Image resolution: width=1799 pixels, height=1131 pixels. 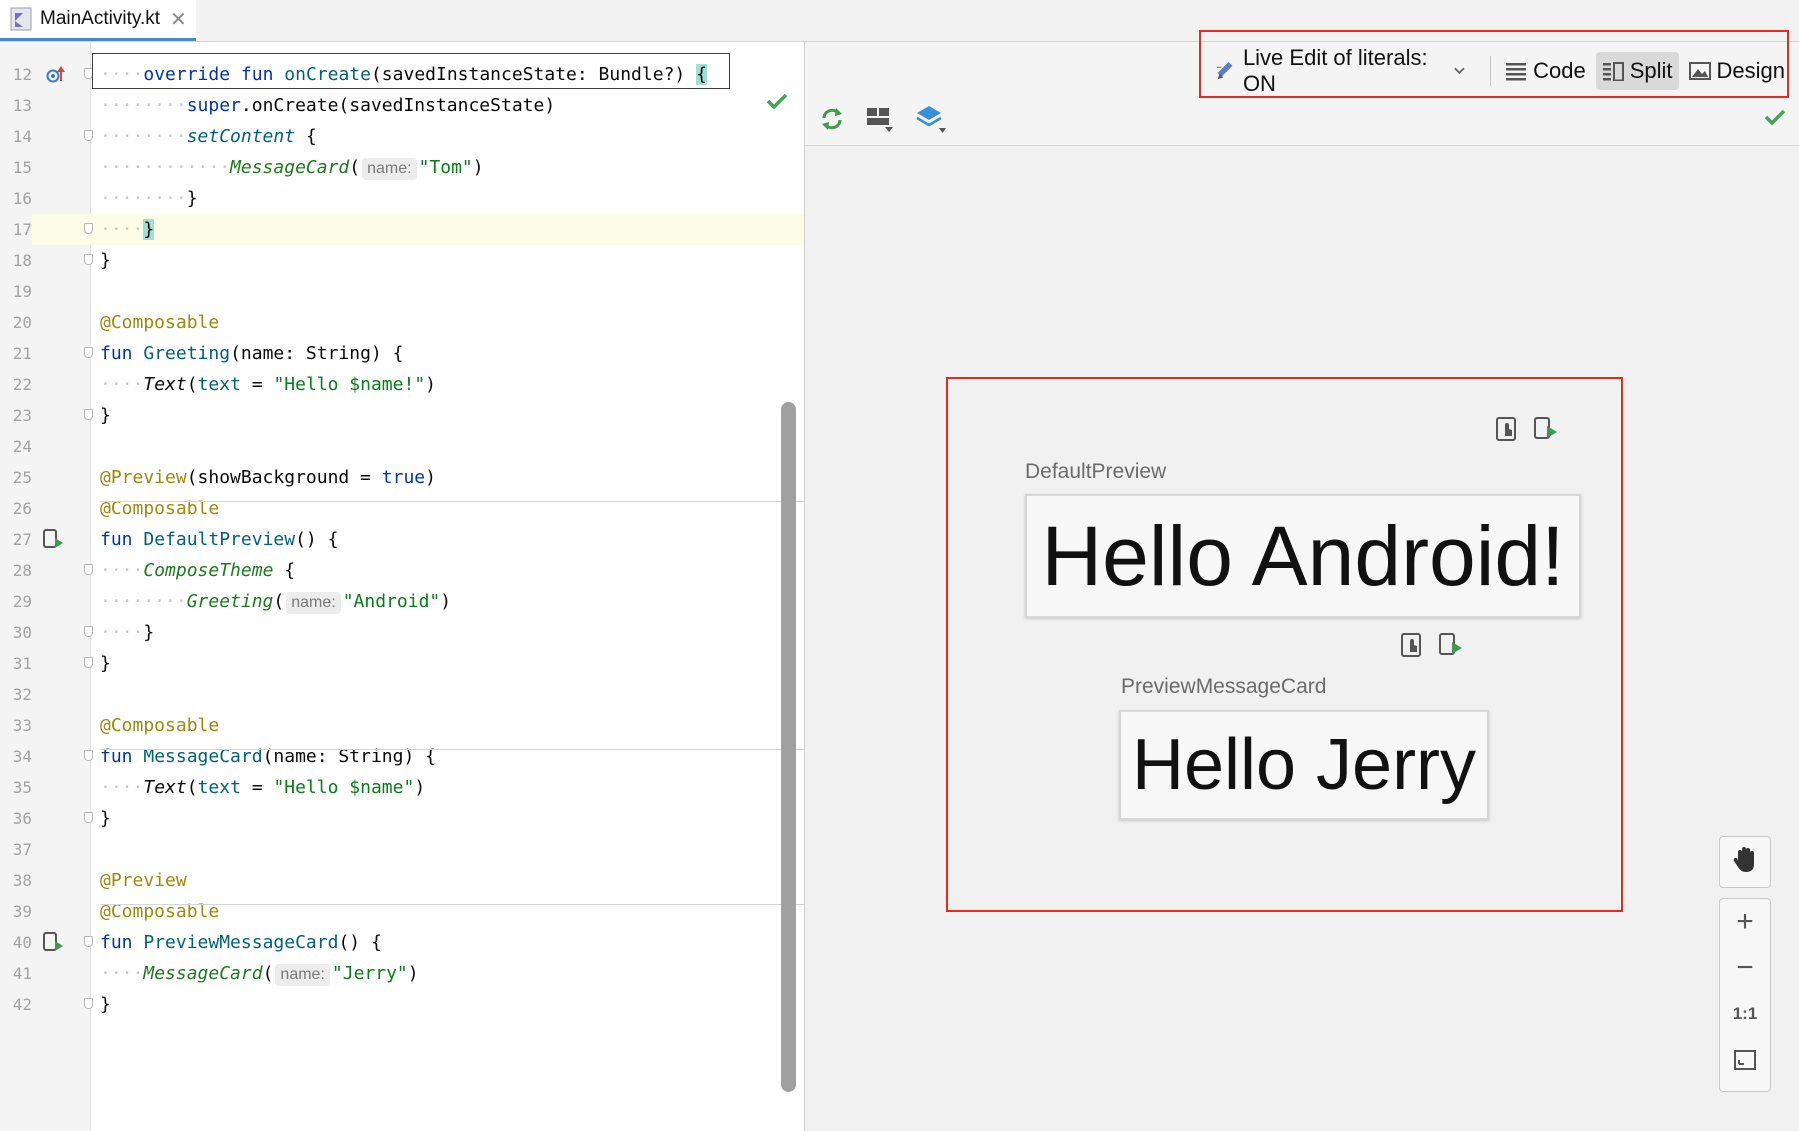 I want to click on line-number: 14, so click(x=22, y=136).